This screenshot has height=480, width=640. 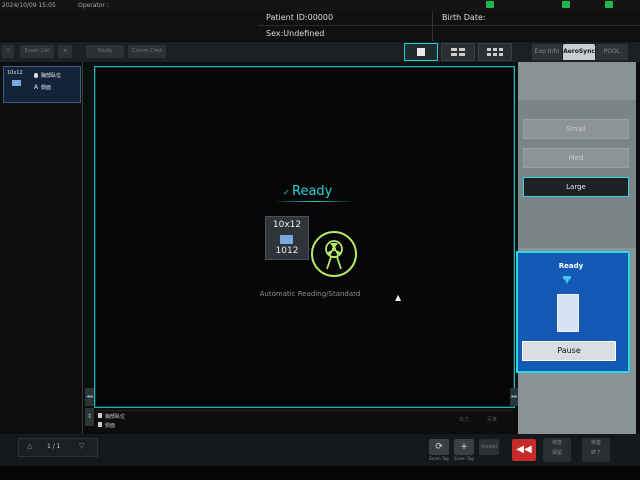 What do you see at coordinates (547, 52) in the screenshot?
I see `tab-exp-info: Exp Info` at bounding box center [547, 52].